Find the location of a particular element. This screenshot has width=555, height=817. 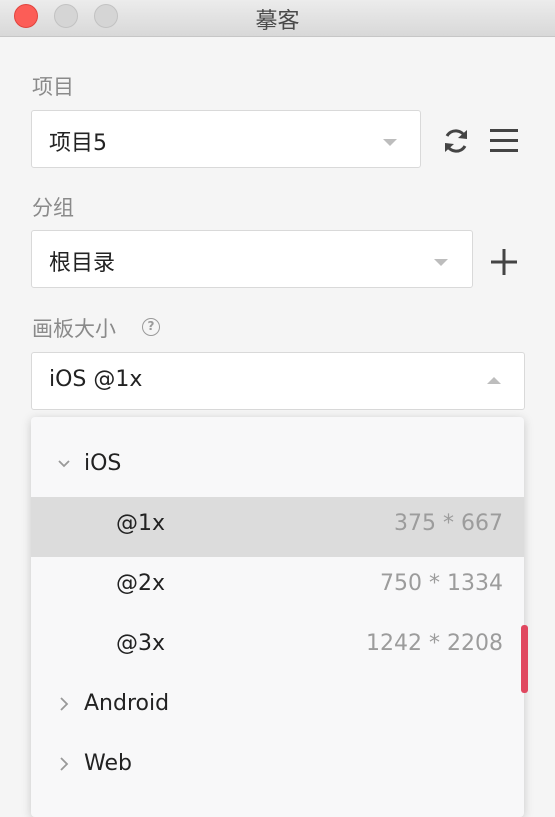

artboard-size-label: 画板大小 is located at coordinates (74, 329).